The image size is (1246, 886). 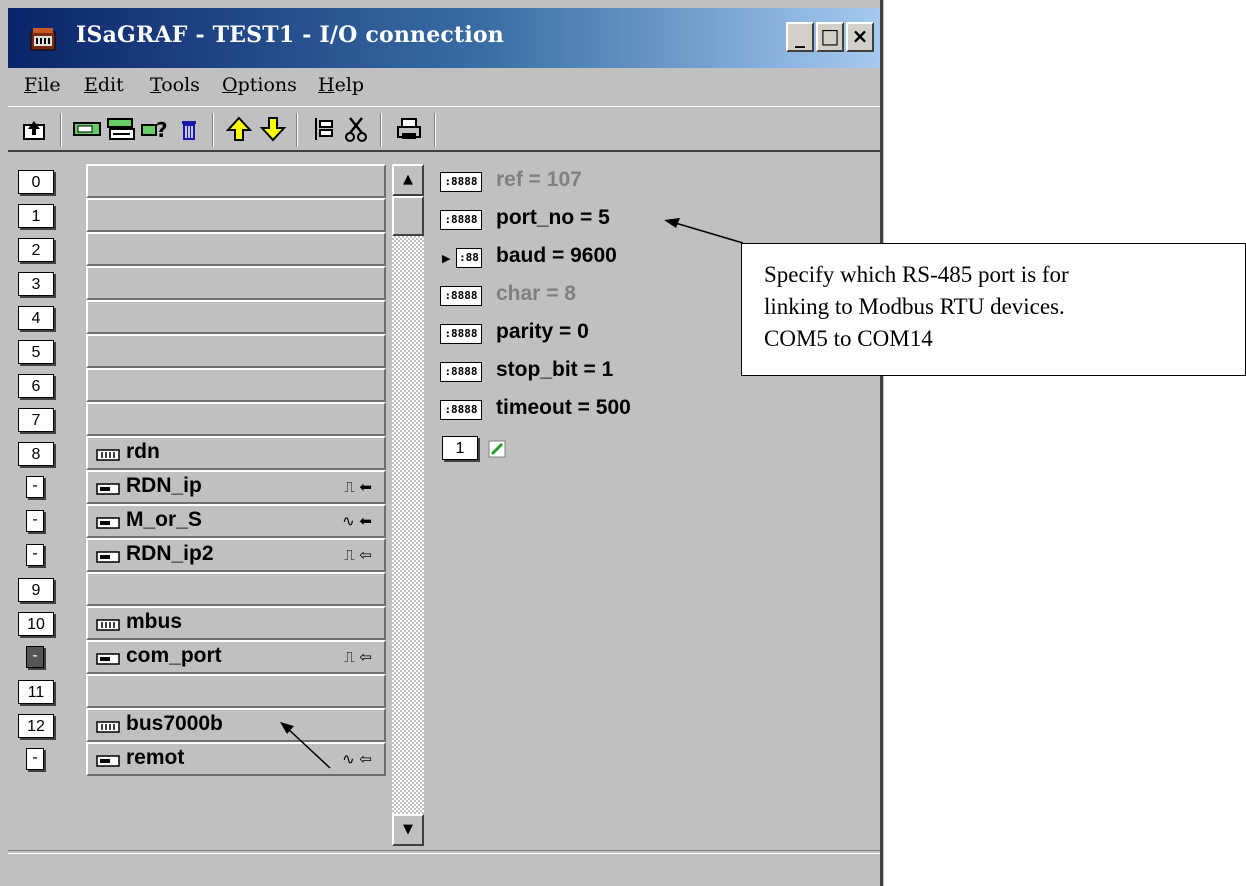 I want to click on window-bottom-edge, so click(x=444, y=852).